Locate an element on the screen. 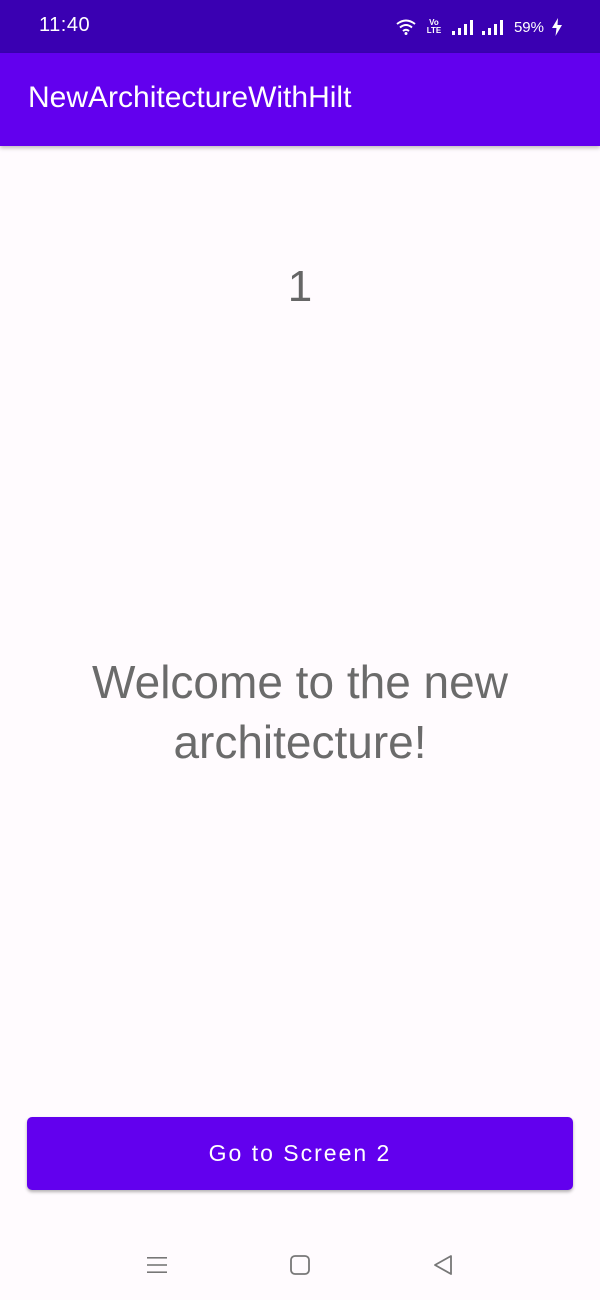 This screenshot has width=600, height=1300. back-icon is located at coordinates (443, 1265).